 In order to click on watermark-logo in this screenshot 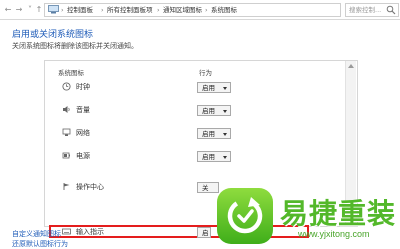, I will do `click(245, 216)`.